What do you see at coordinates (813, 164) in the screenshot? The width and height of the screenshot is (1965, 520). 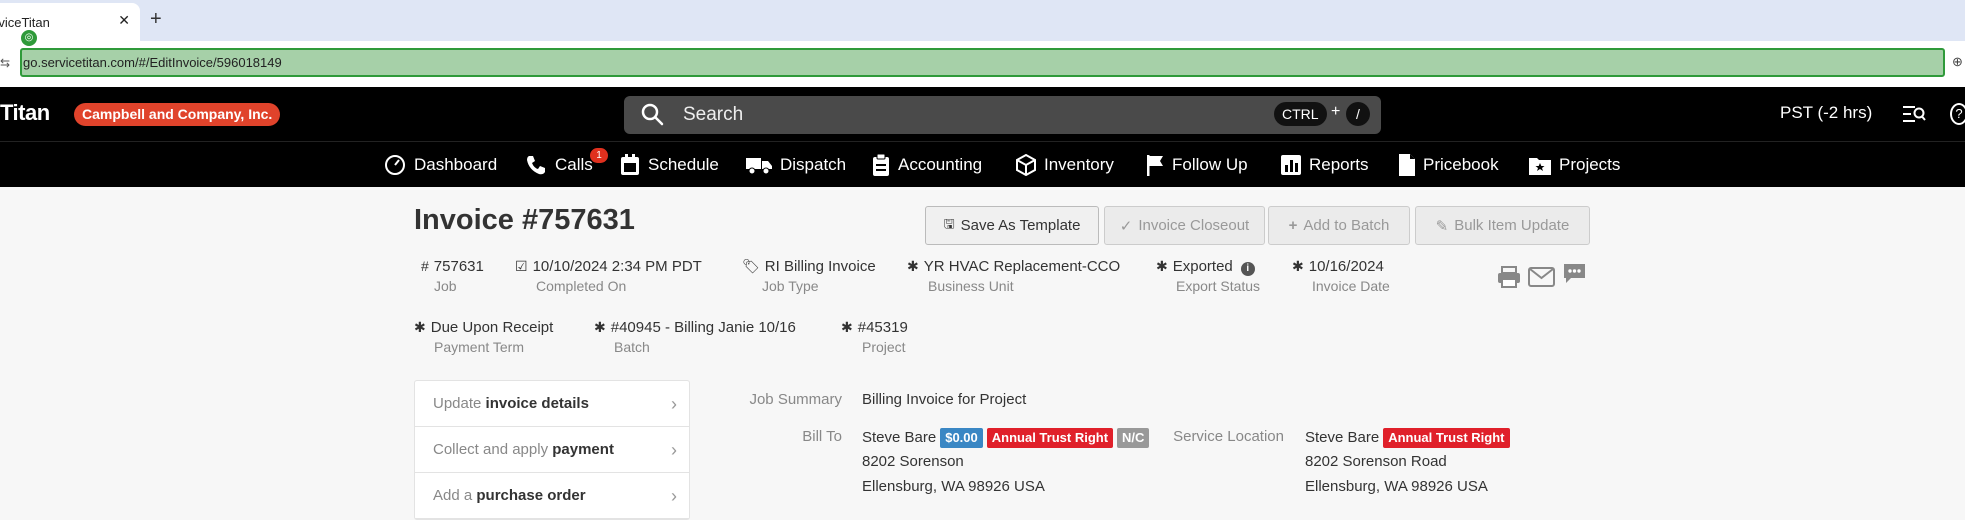 I see `nav-label: Dispatch` at bounding box center [813, 164].